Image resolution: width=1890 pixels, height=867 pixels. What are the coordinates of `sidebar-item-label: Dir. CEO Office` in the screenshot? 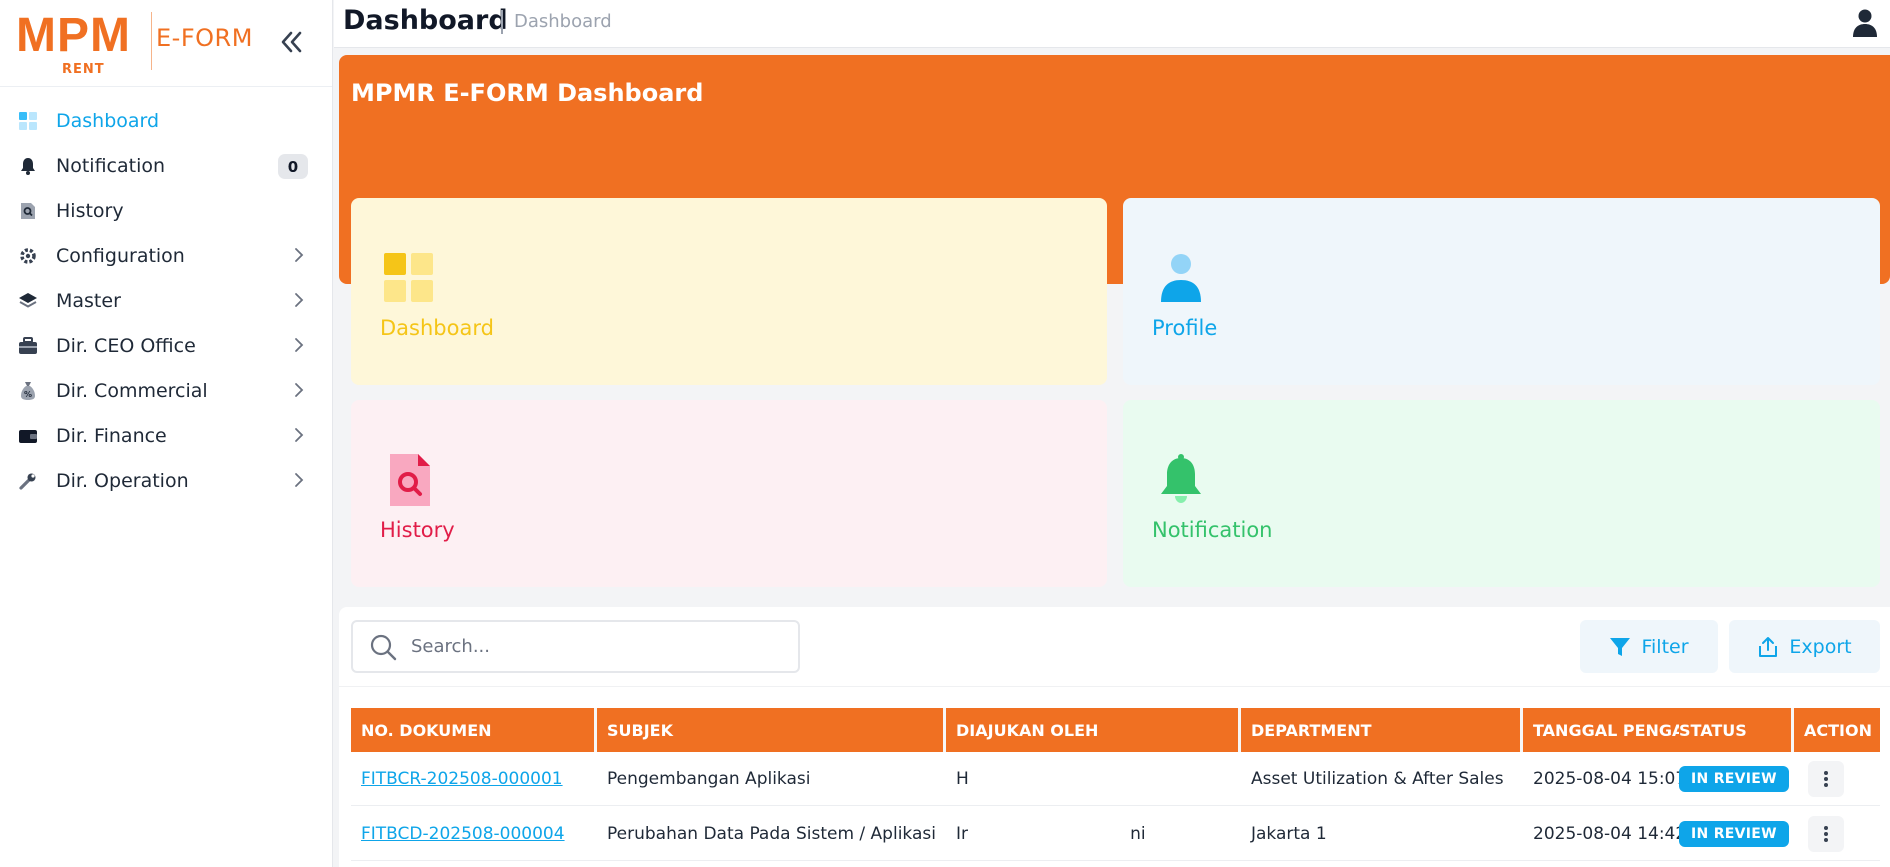 It's located at (126, 345).